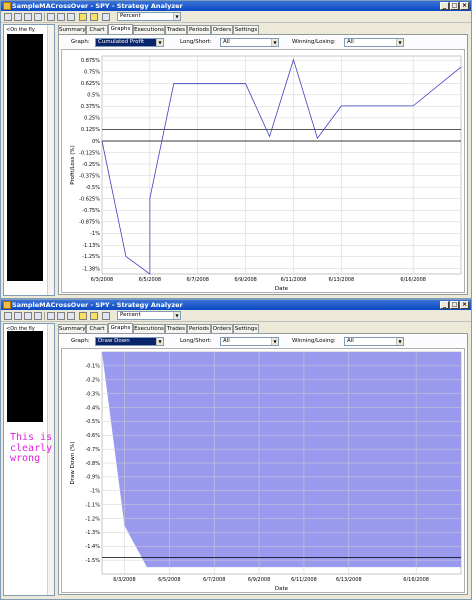  What do you see at coordinates (89, 223) in the screenshot?
I see `y-tick-label: -0.875%` at bounding box center [89, 223].